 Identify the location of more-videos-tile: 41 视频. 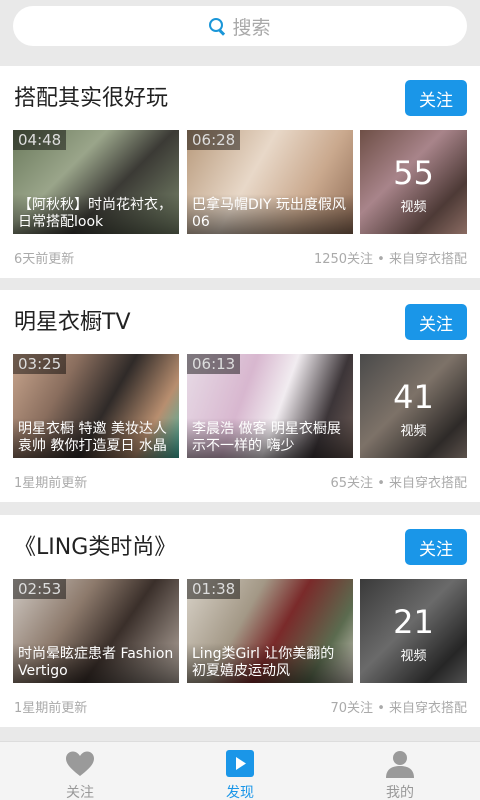
(413, 406).